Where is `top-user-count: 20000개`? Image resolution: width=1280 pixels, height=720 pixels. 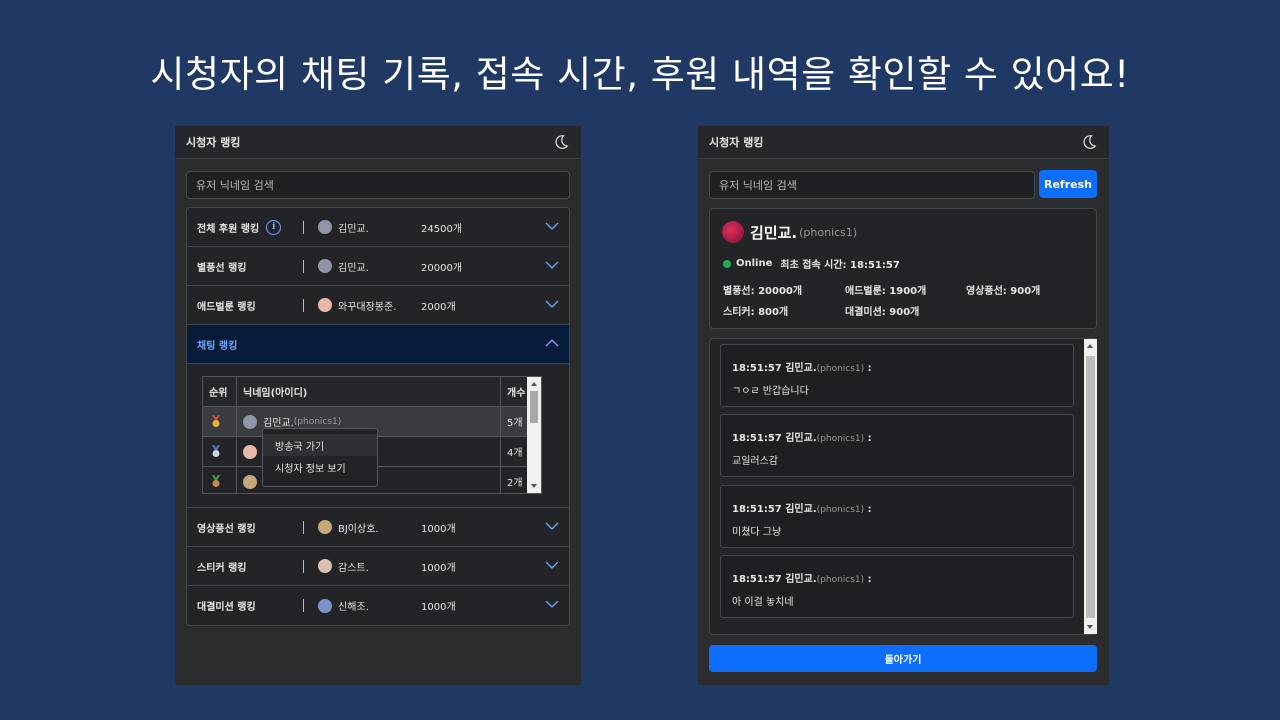
top-user-count: 20000개 is located at coordinates (442, 268).